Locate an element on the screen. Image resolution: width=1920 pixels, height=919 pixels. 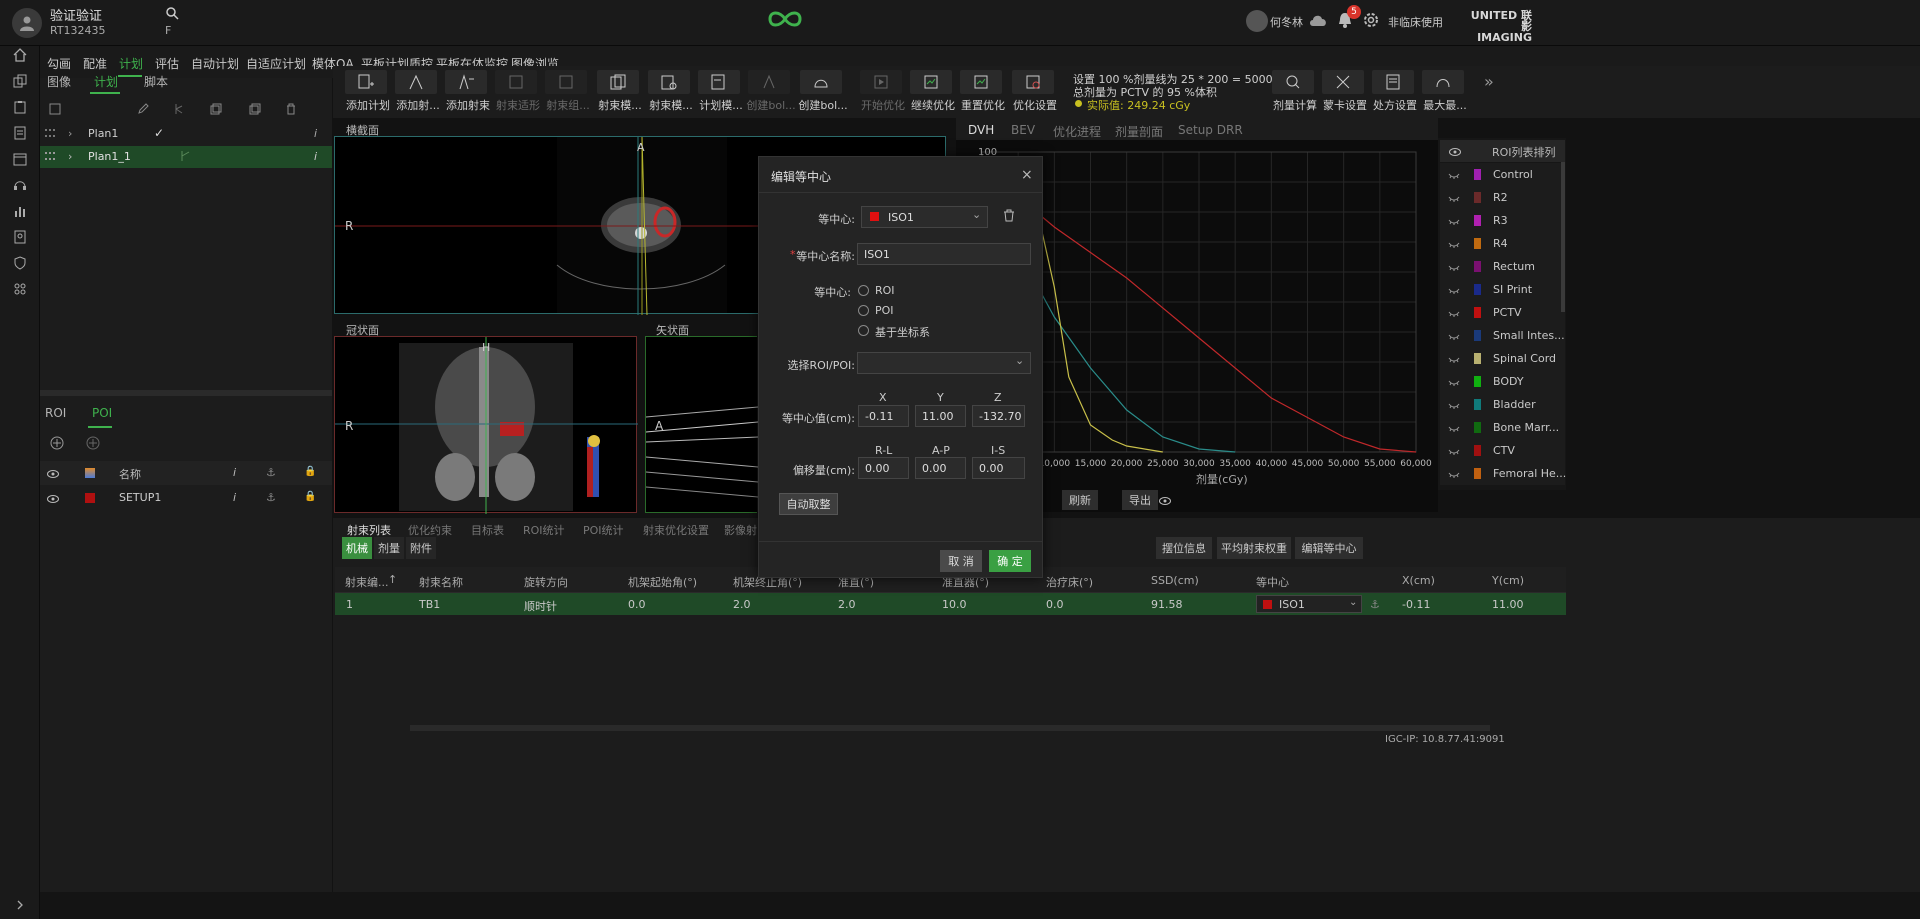
ok-button: 确 定 is located at coordinates (1010, 561).